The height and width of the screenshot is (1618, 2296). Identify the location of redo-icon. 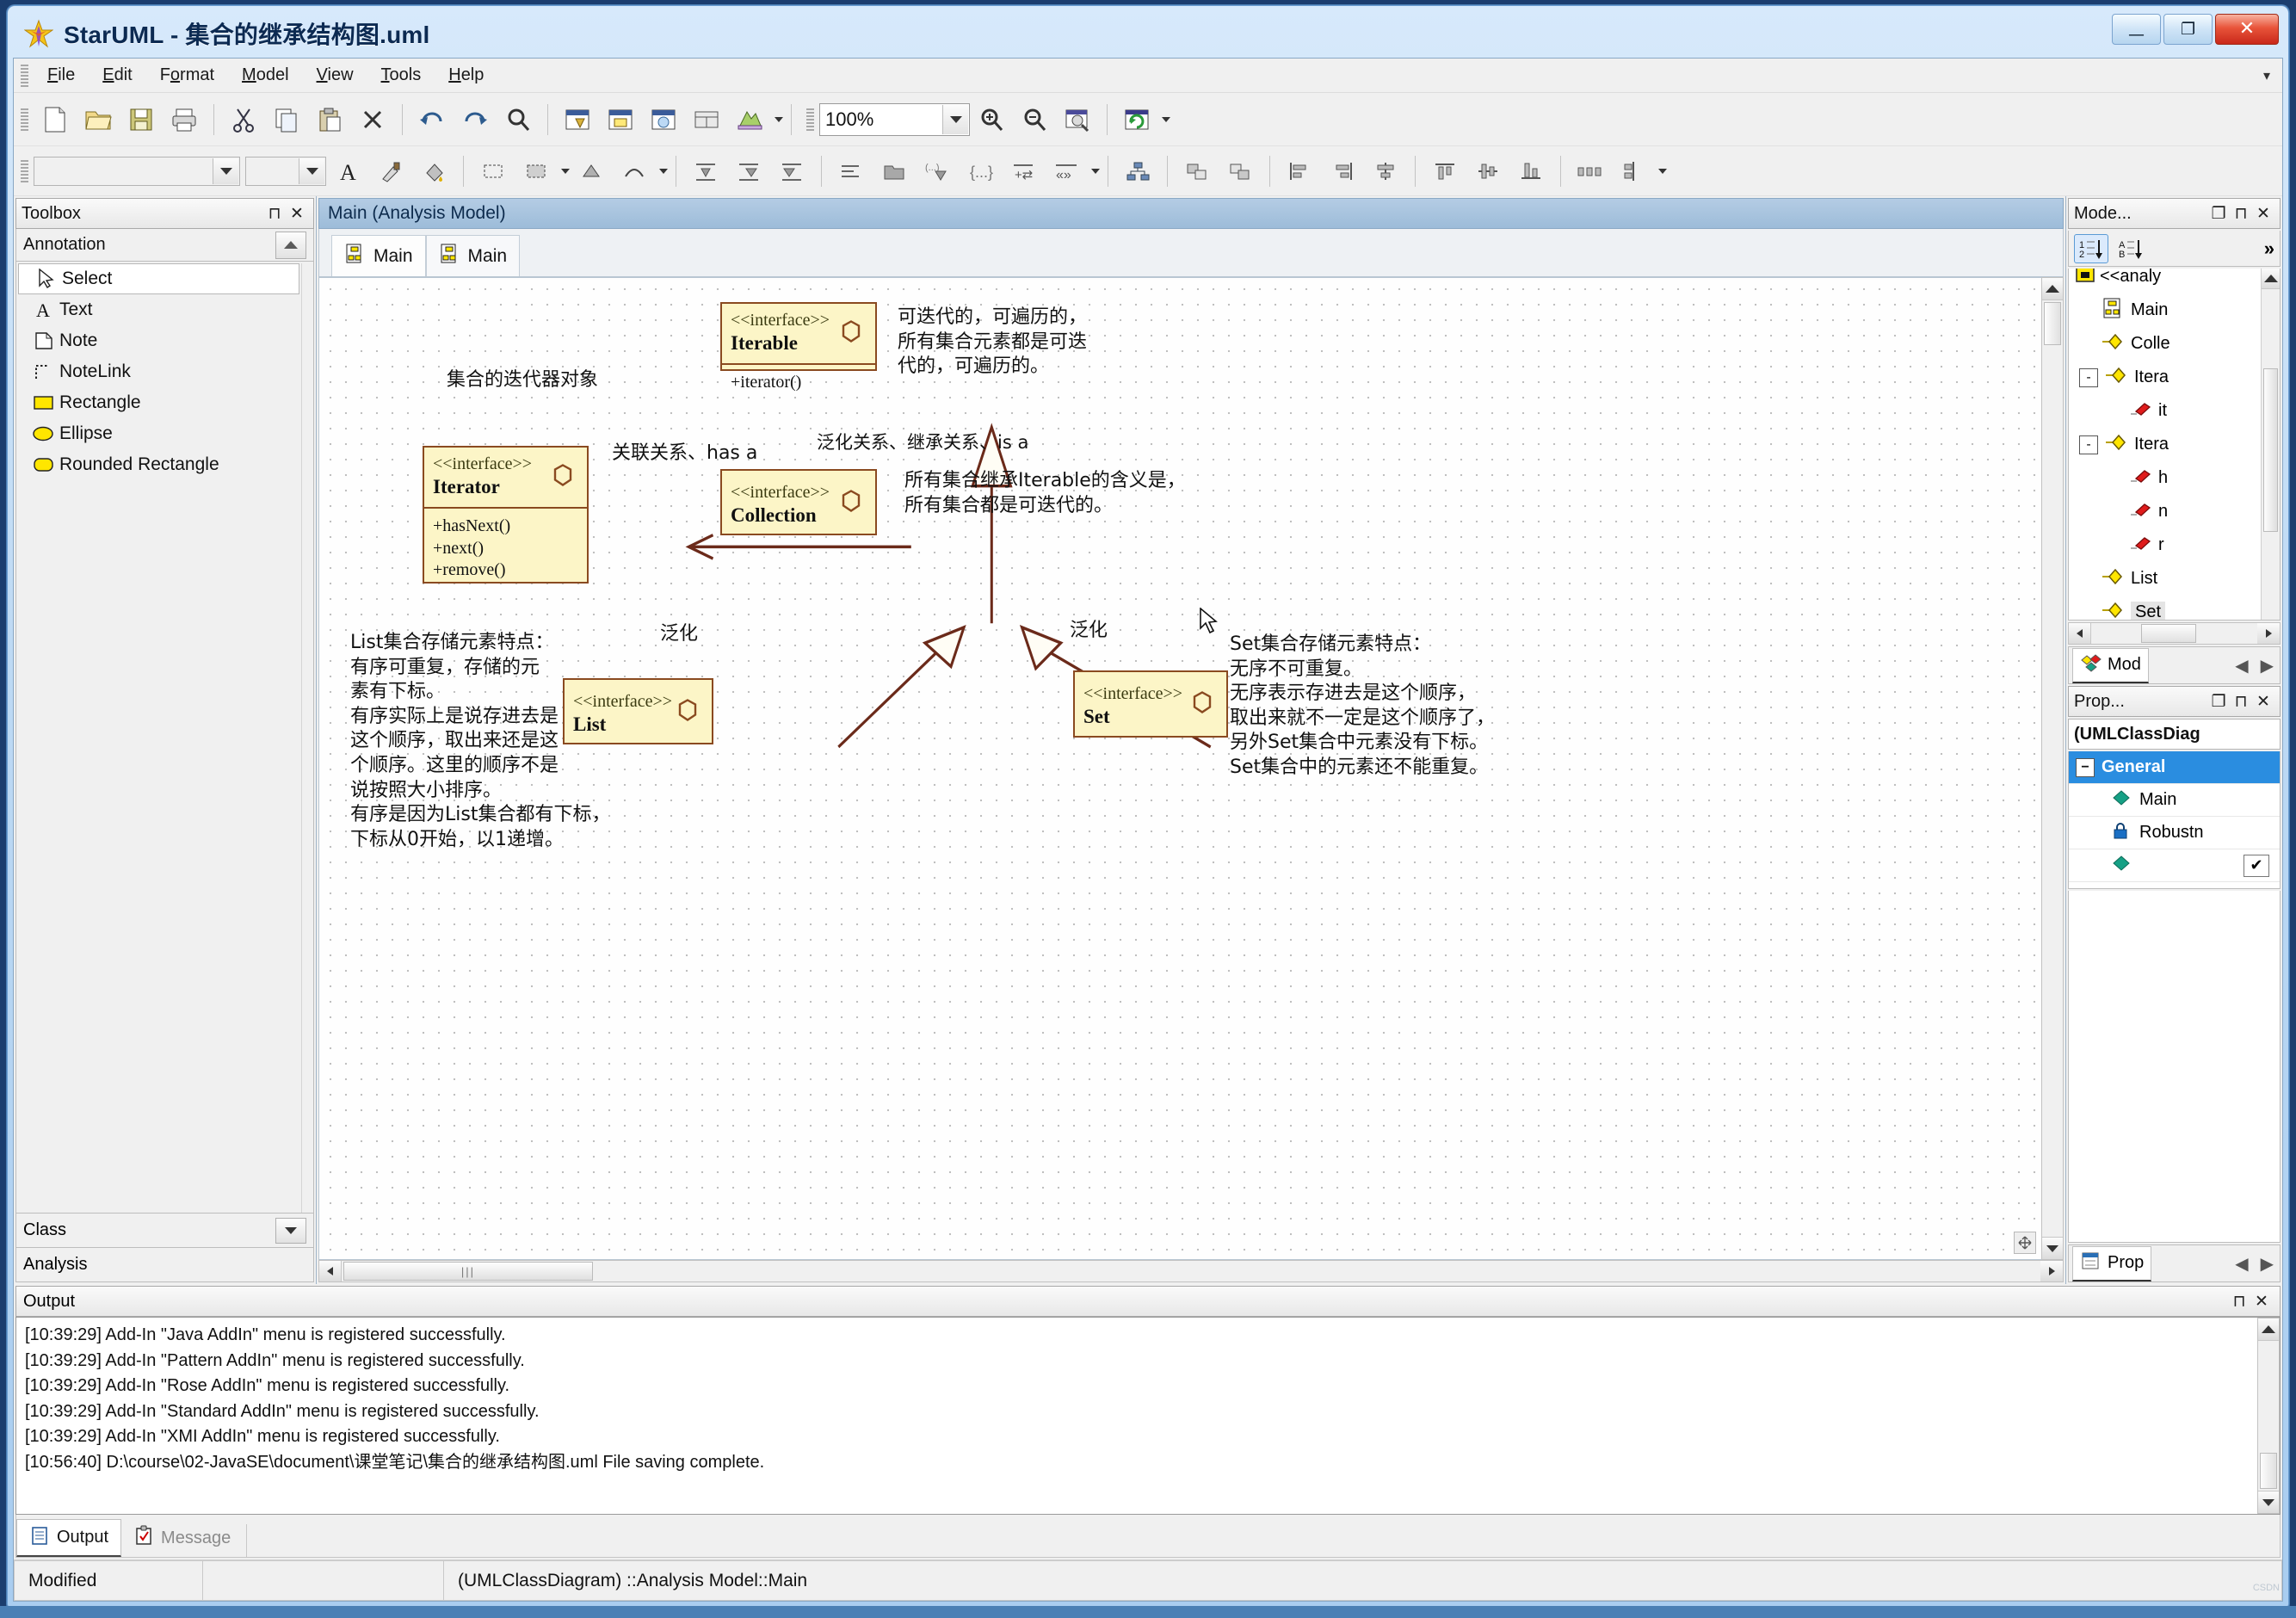
(475, 120).